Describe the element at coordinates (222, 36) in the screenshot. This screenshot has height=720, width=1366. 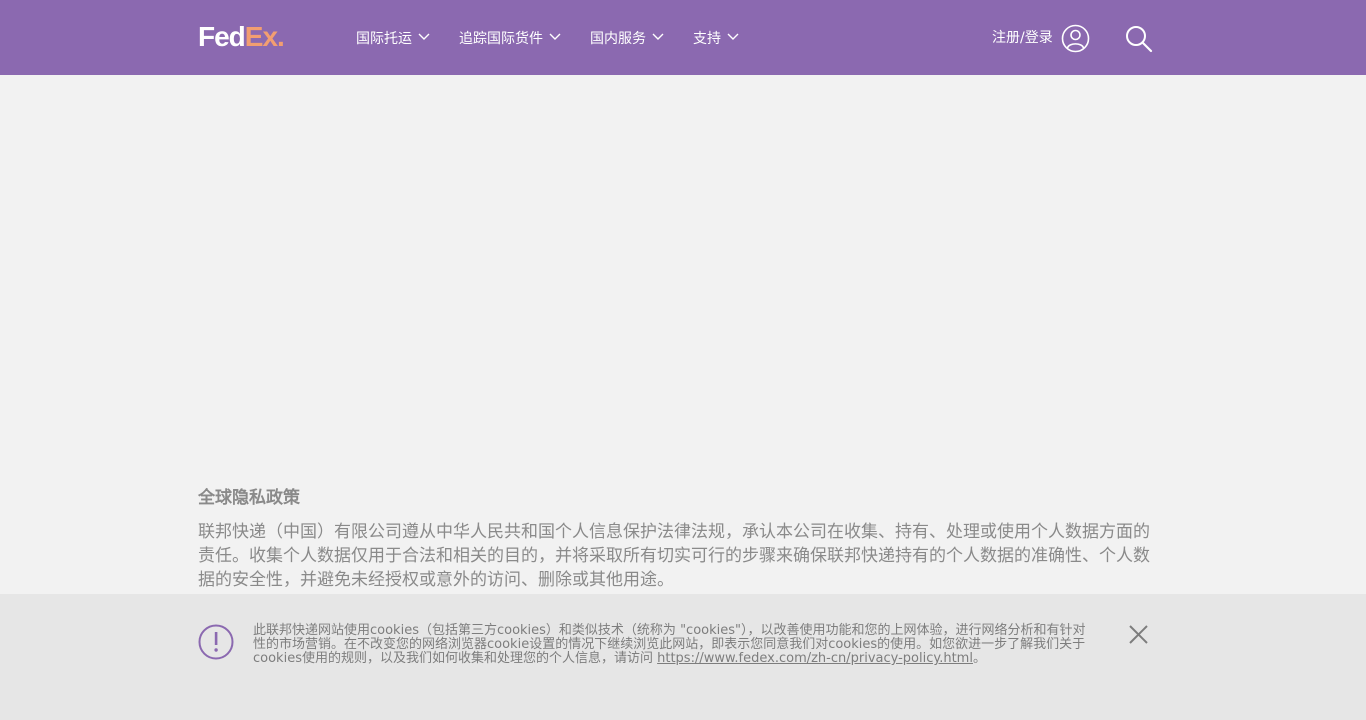
I see `logo-fed: Fed` at that location.